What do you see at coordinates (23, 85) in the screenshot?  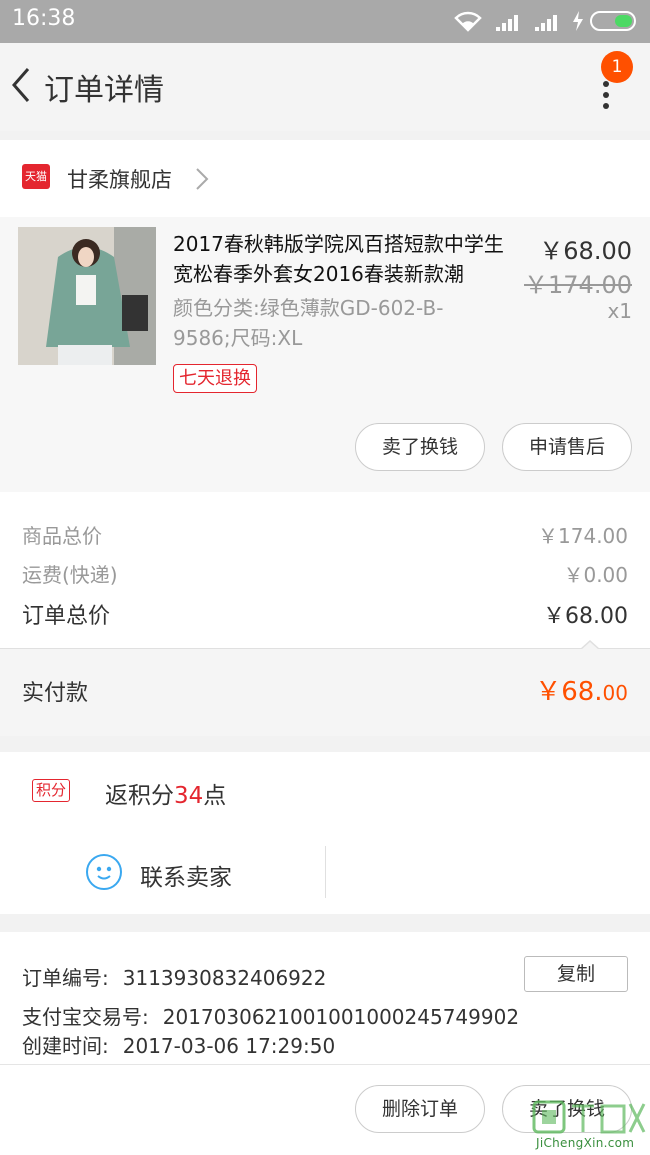 I see `back-arrow-icon` at bounding box center [23, 85].